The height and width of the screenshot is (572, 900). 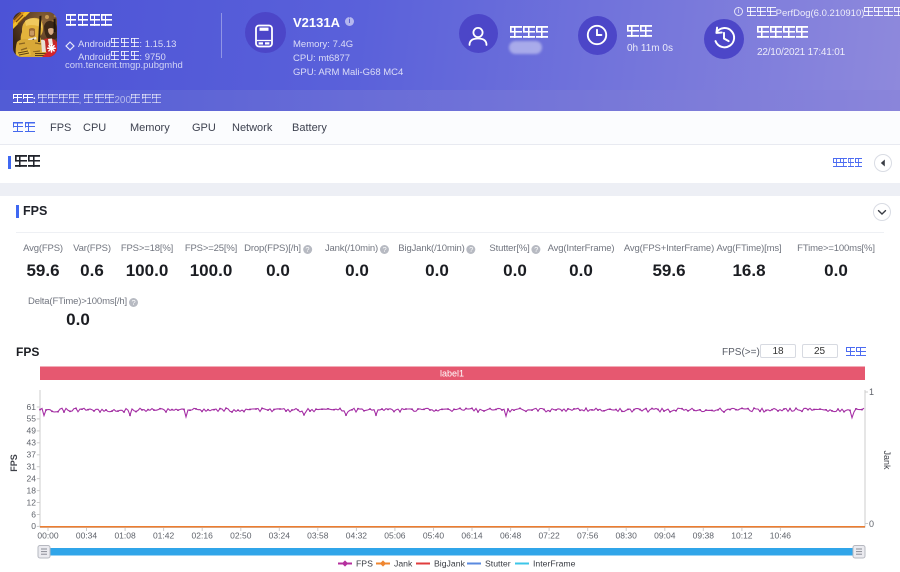 What do you see at coordinates (32, 431) in the screenshot?
I see `svg-text: 49` at bounding box center [32, 431].